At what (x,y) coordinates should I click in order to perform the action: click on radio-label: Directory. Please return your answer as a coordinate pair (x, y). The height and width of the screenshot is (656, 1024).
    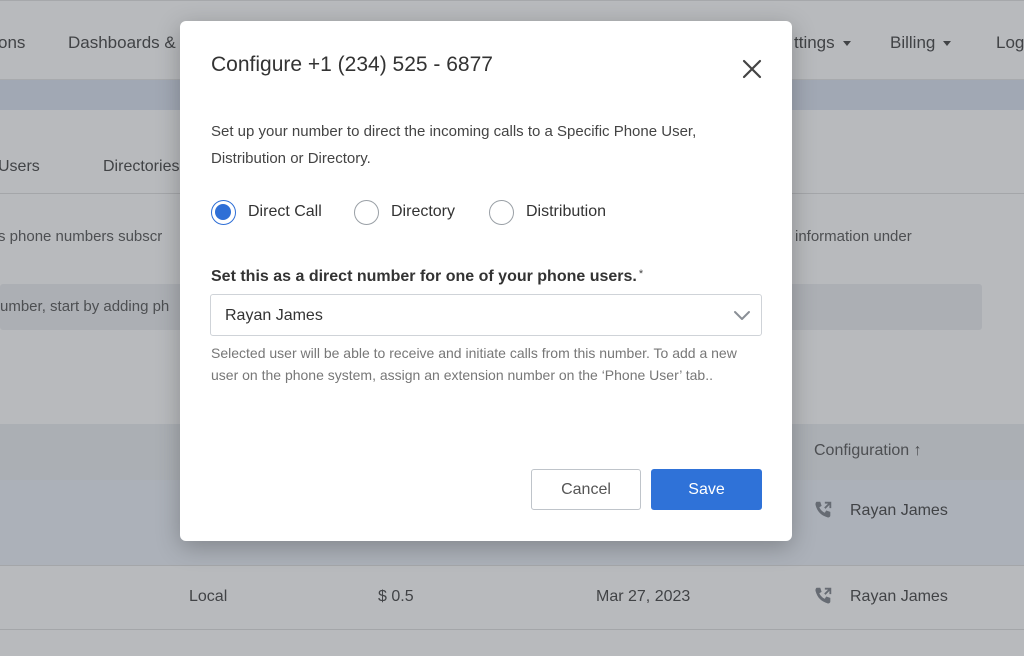
    Looking at the image, I should click on (423, 211).